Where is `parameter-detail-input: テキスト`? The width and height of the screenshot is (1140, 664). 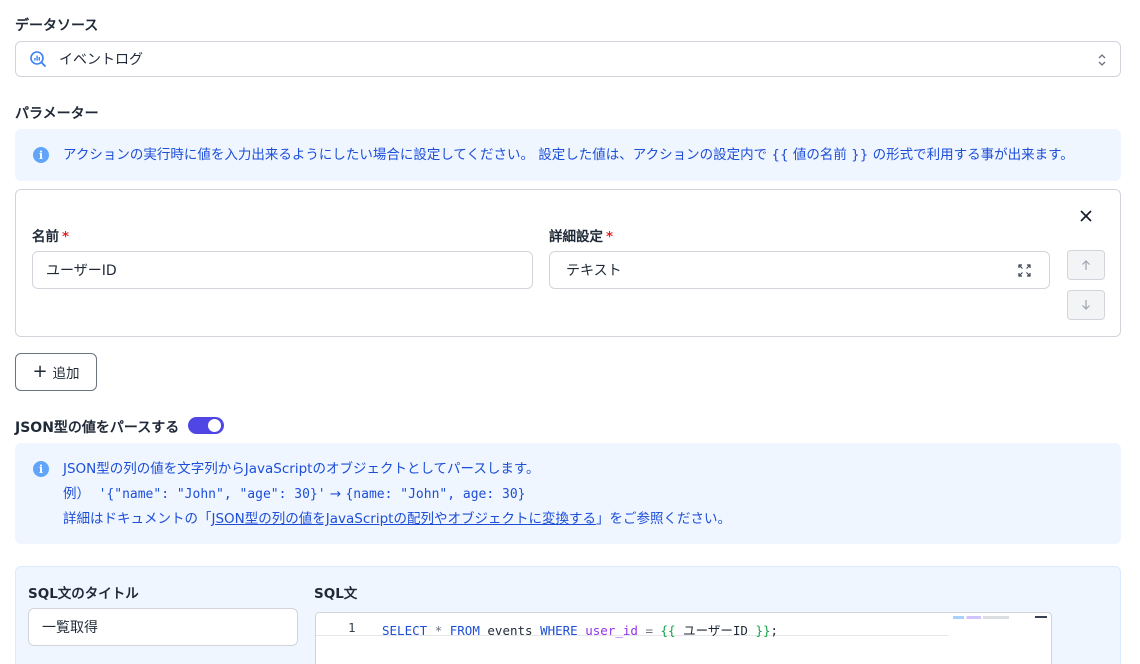 parameter-detail-input: テキスト is located at coordinates (799, 270).